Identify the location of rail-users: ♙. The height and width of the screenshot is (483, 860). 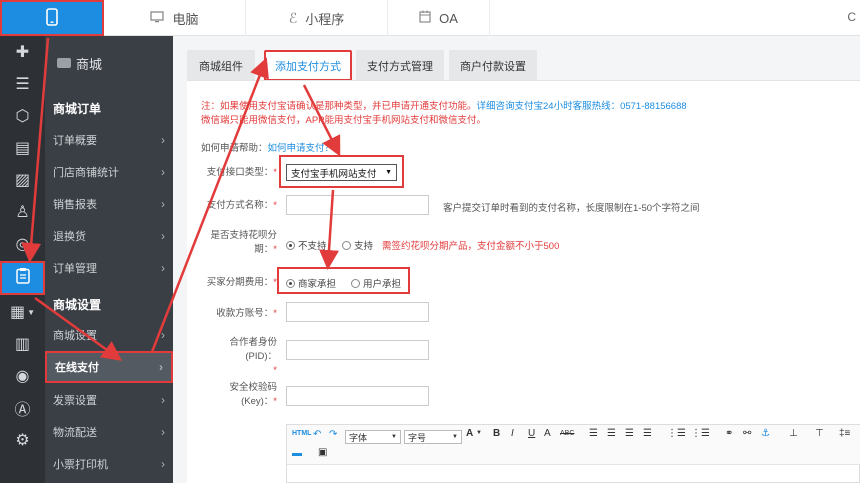
(22, 212).